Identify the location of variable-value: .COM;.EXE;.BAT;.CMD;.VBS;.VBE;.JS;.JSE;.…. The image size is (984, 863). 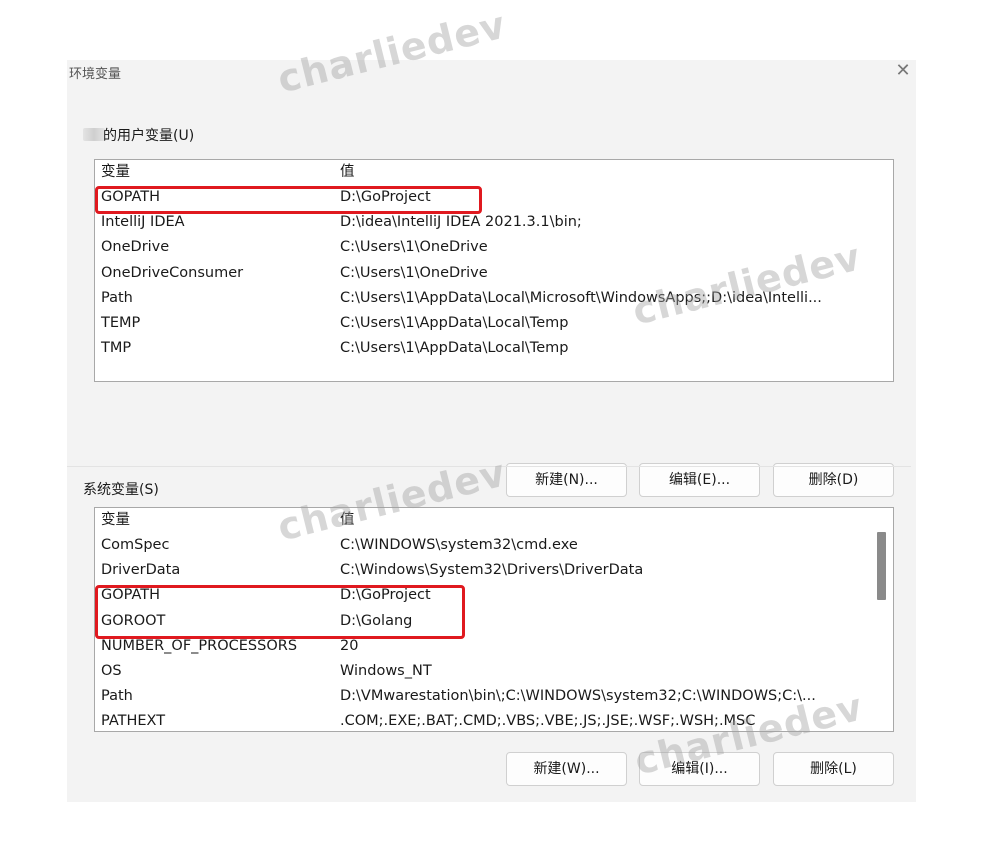
(548, 721).